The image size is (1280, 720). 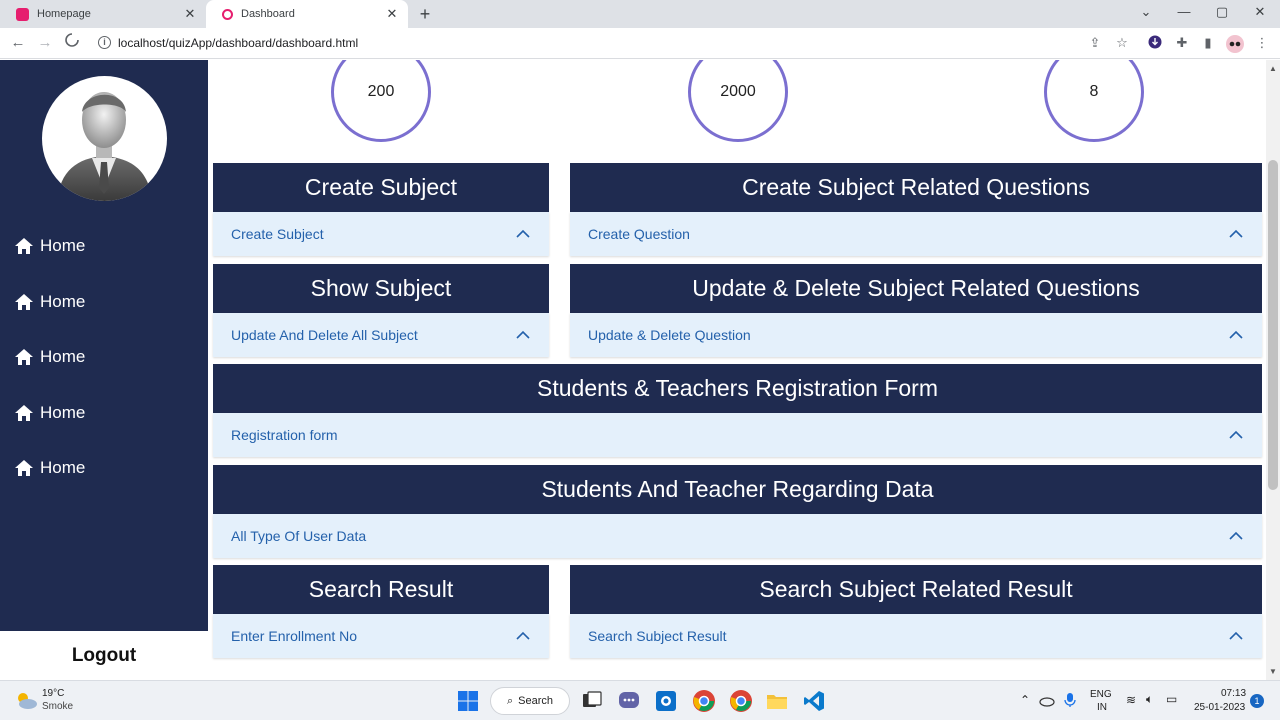 I want to click on stat-circle: 200, so click(x=381, y=101).